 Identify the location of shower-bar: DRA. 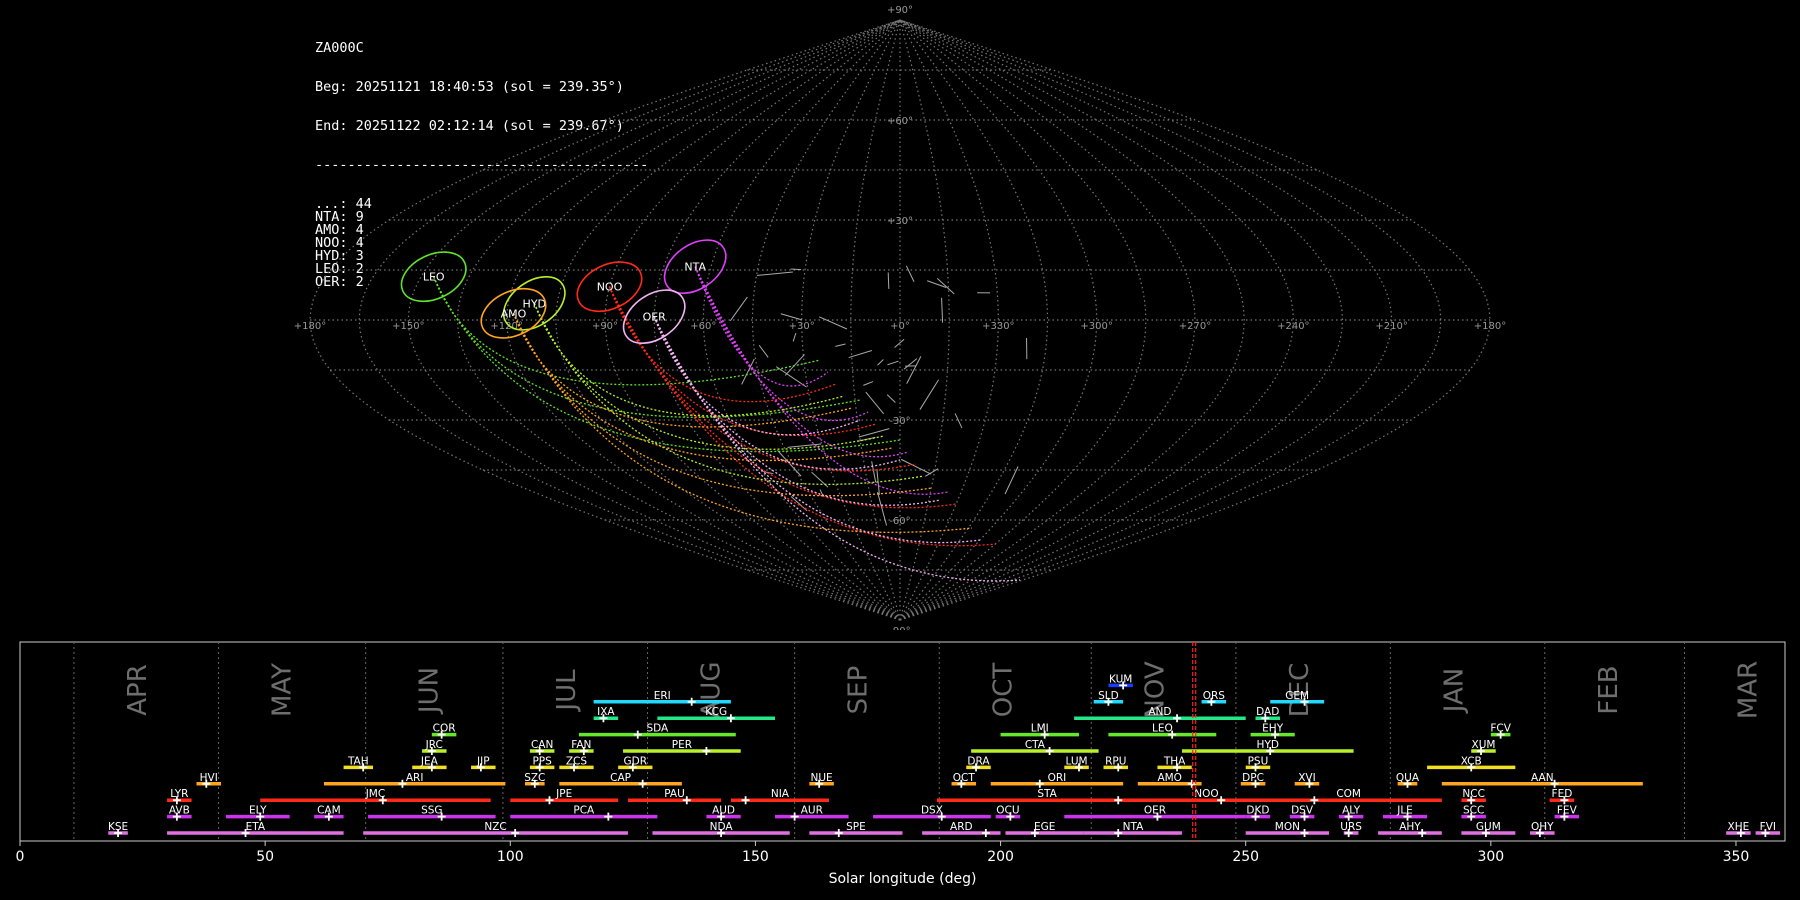
(978, 763).